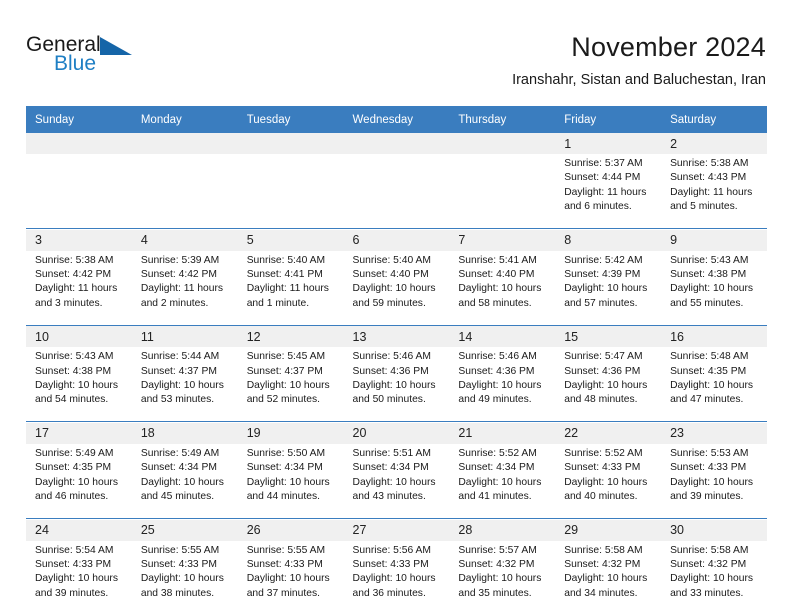 The width and height of the screenshot is (792, 614). What do you see at coordinates (290, 530) in the screenshot?
I see `day-number-26: 26` at bounding box center [290, 530].